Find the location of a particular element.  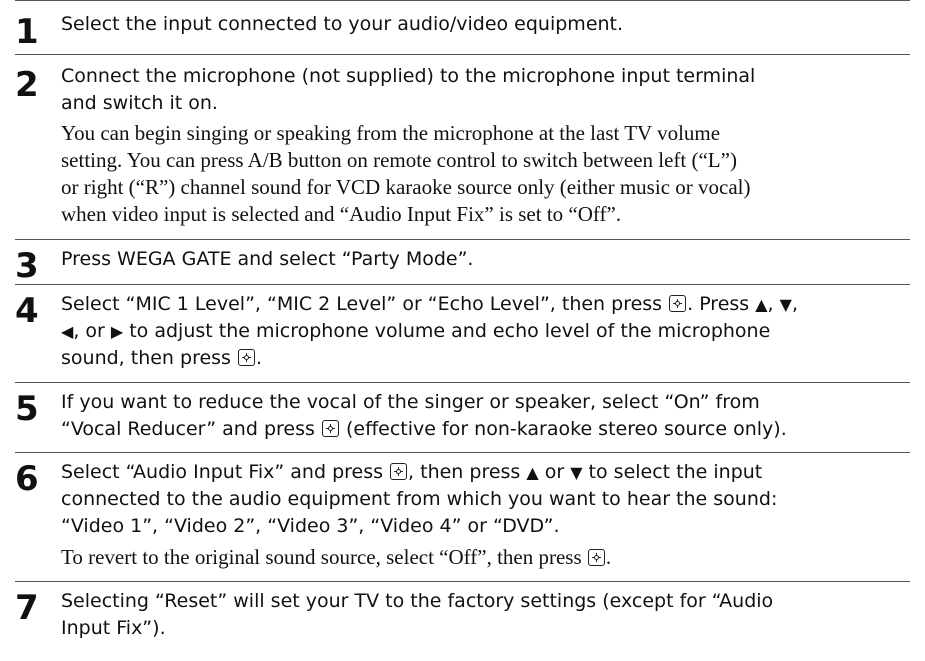

step-text: Select “Audio Input Fix” and press is located at coordinates (225, 472).